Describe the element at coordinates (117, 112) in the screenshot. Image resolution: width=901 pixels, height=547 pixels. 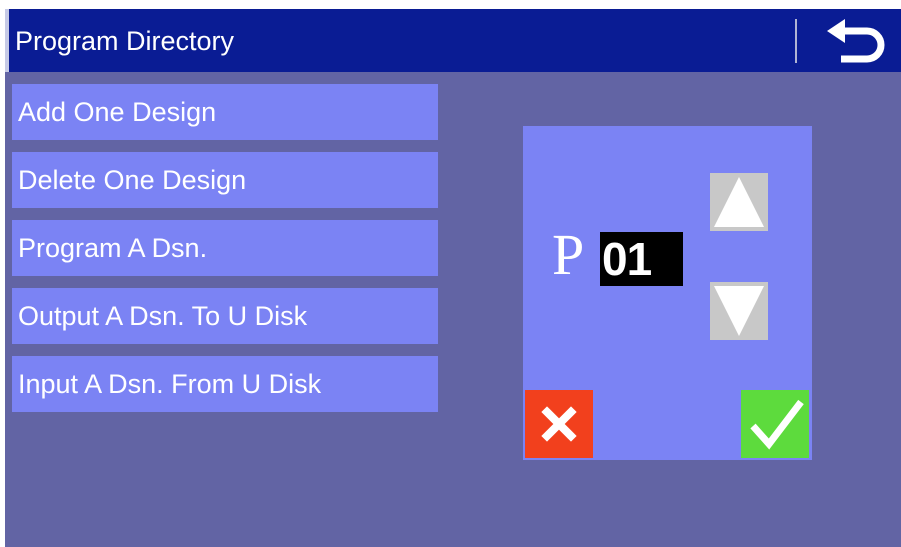
I see `menu-item-label: Add One Design` at that location.